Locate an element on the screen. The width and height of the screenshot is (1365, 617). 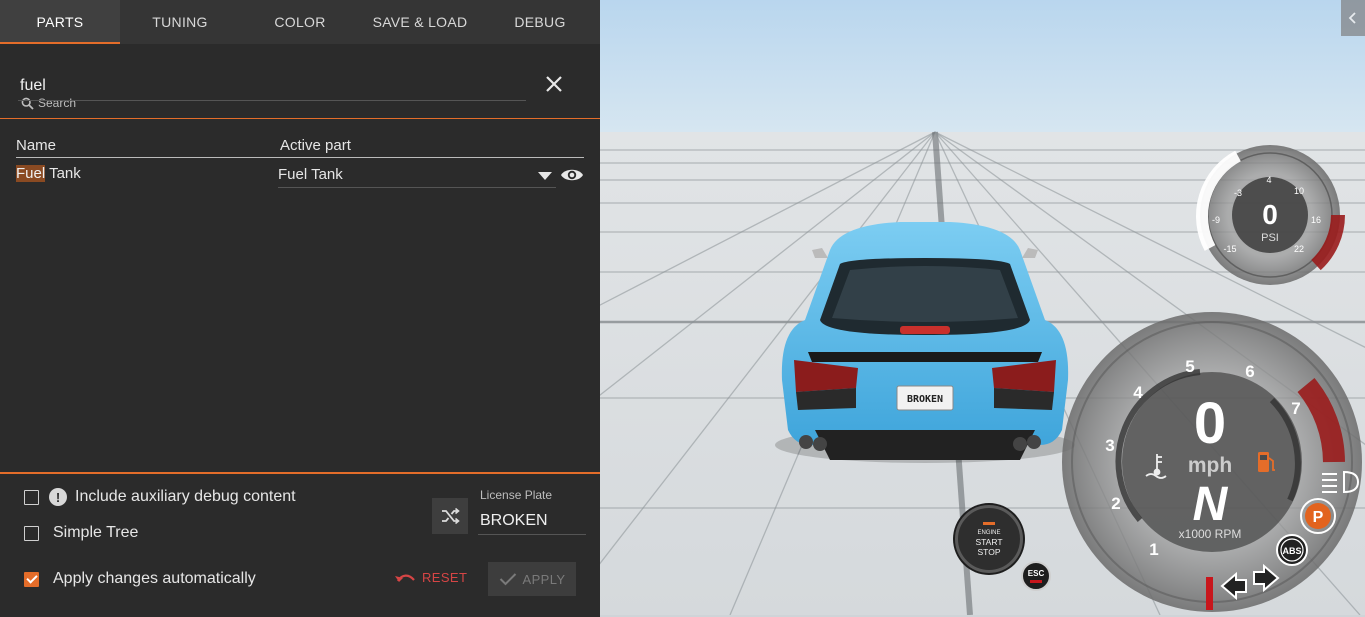
boost-gauge: -3 4 10 -9 16 -15 22 0 PSI is located at coordinates (1270, 215).